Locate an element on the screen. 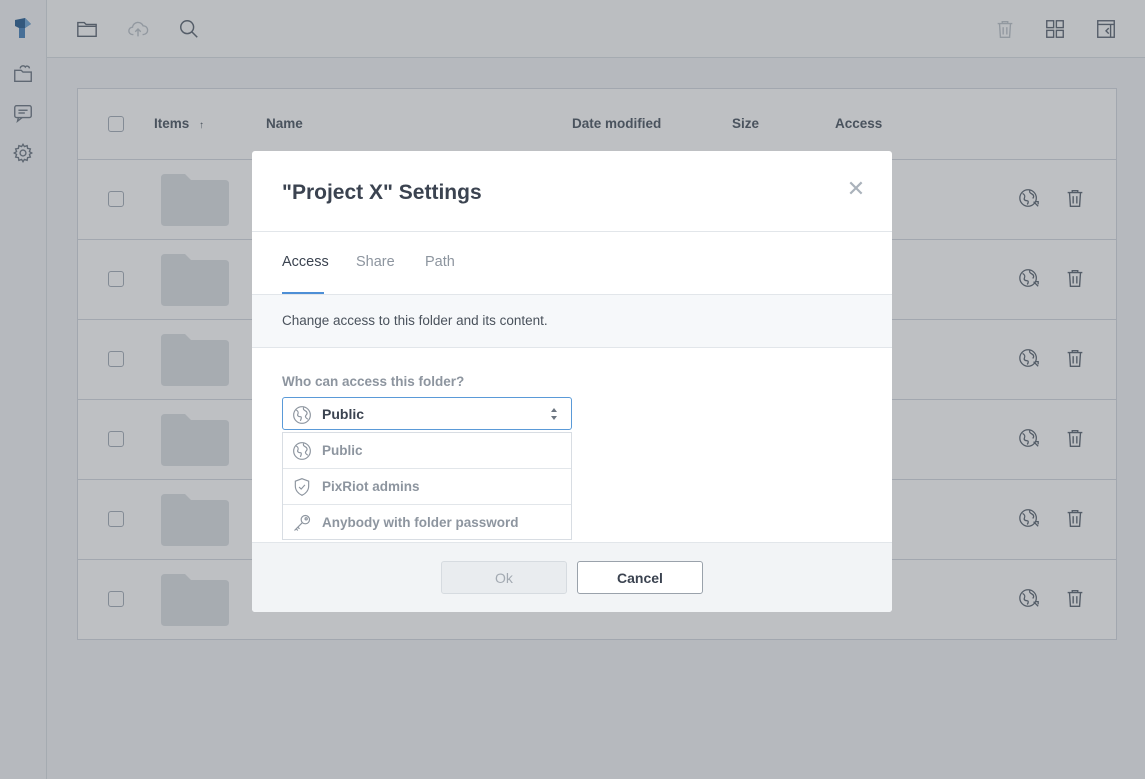 Image resolution: width=1145 pixels, height=779 pixels. option-label: Public is located at coordinates (342, 450).